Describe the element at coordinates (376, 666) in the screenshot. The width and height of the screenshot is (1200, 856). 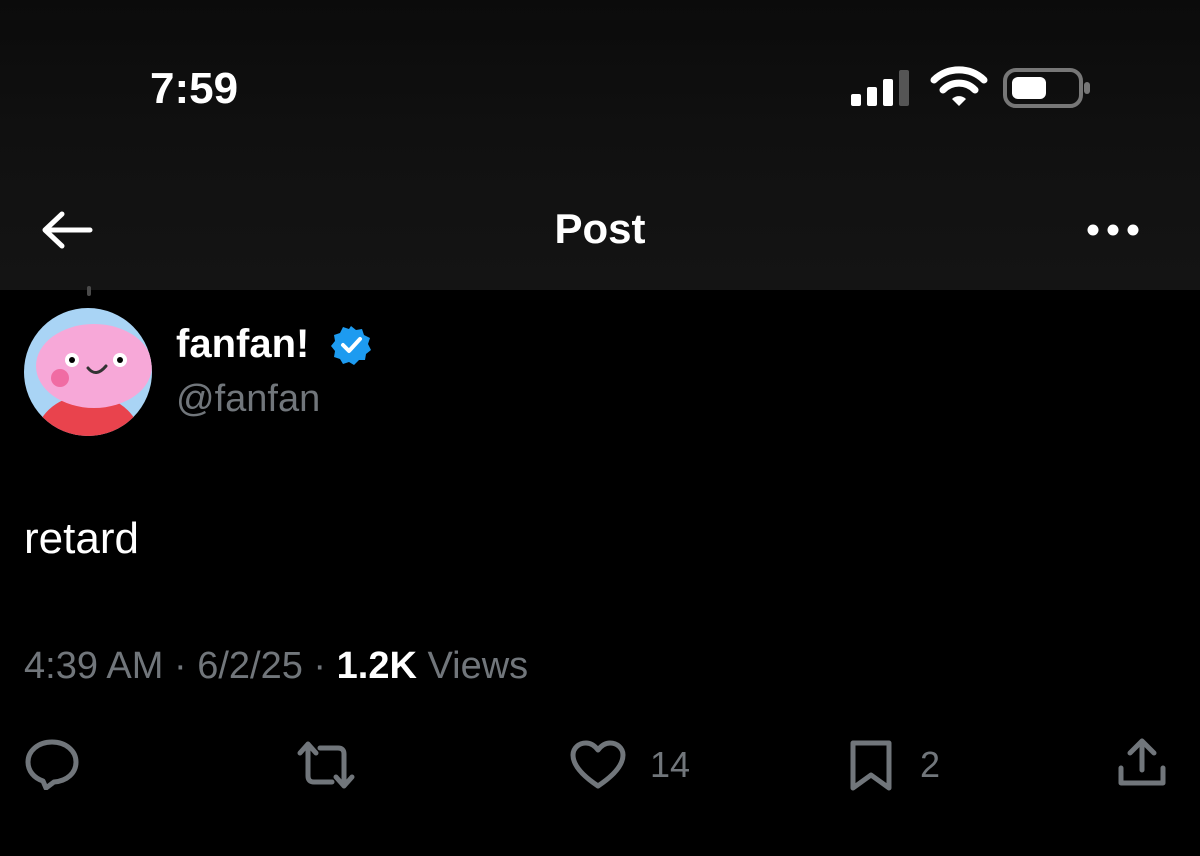
I see `views-count: 1.2K` at that location.